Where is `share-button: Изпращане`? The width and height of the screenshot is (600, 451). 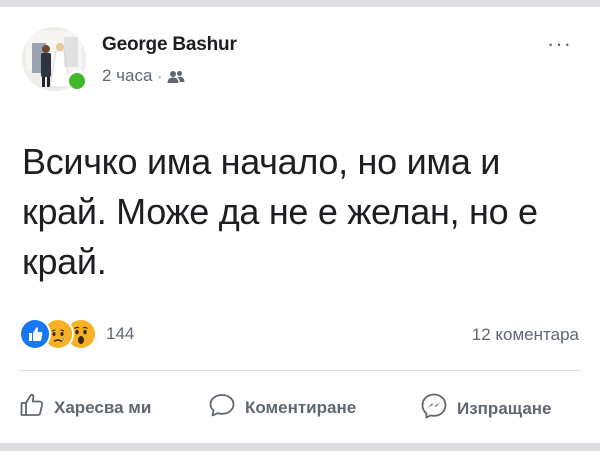
share-button: Изпращане is located at coordinates (486, 408).